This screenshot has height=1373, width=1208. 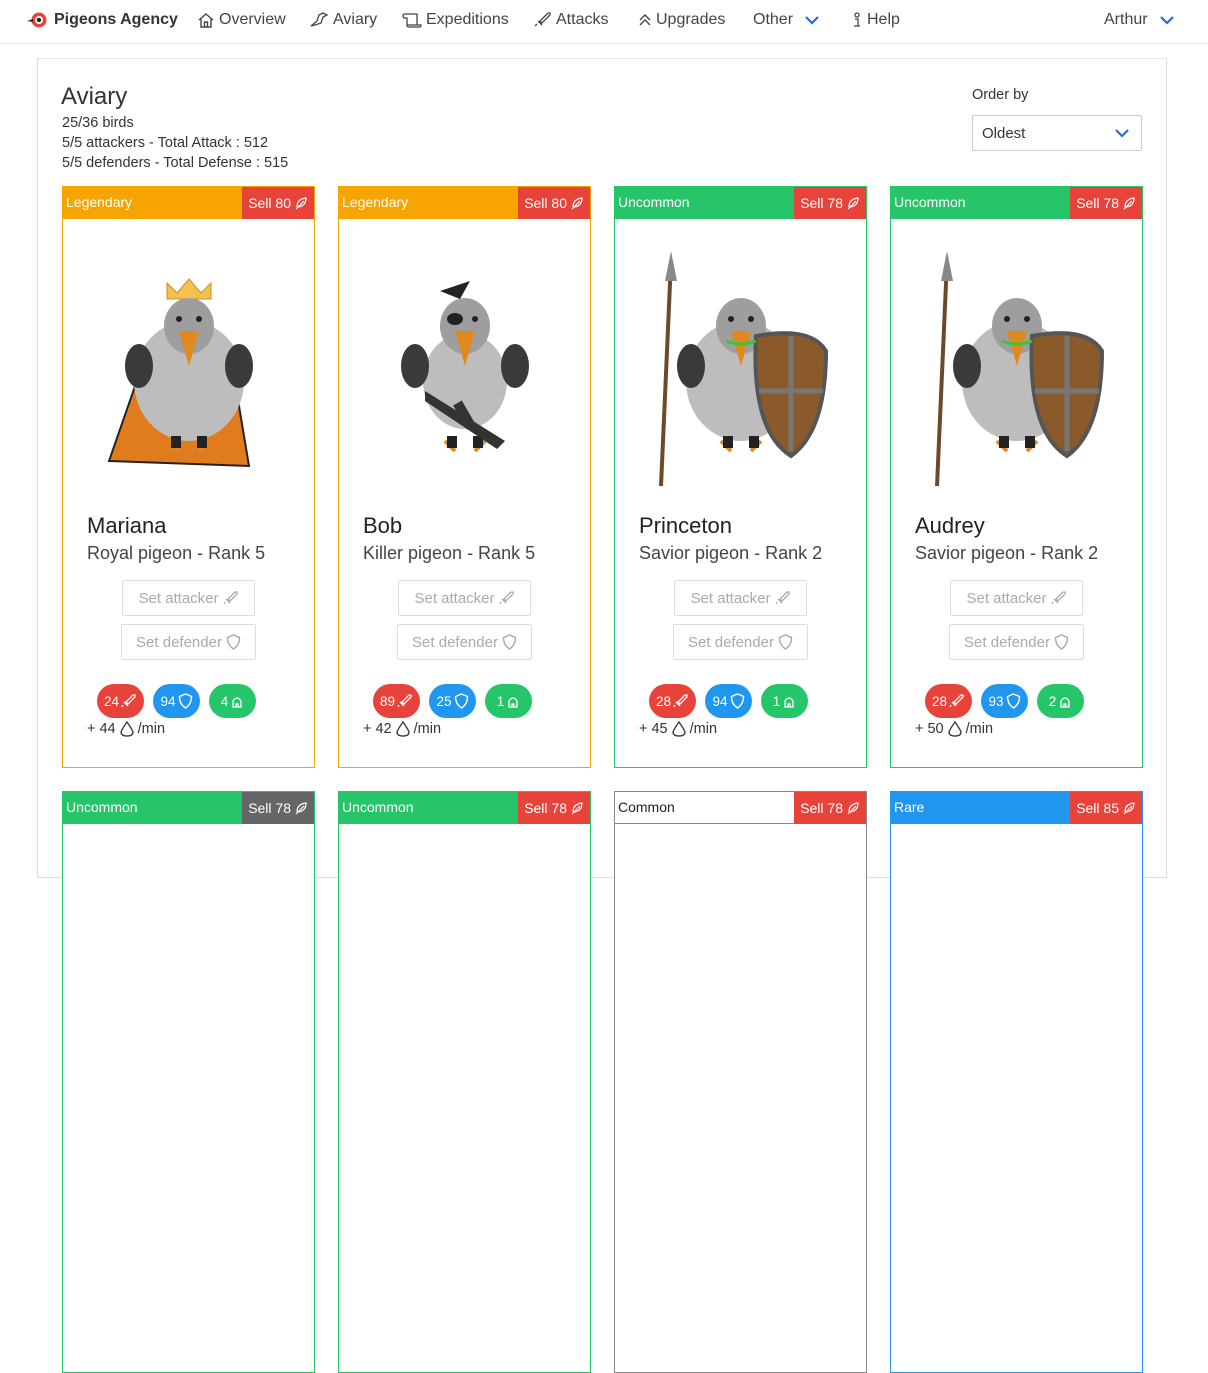 I want to click on feed-icon, so click(x=237, y=702).